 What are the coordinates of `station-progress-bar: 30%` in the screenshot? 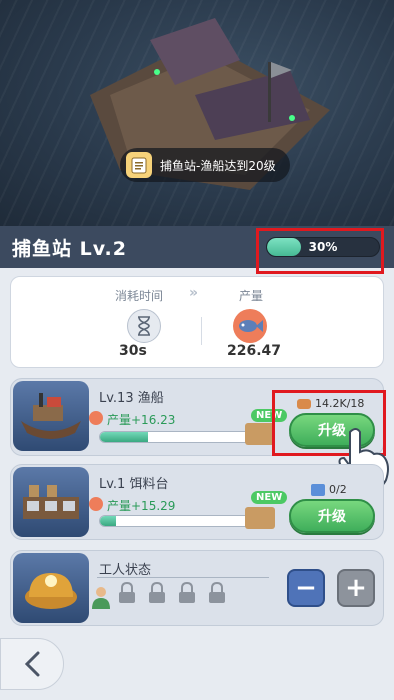 It's located at (323, 247).